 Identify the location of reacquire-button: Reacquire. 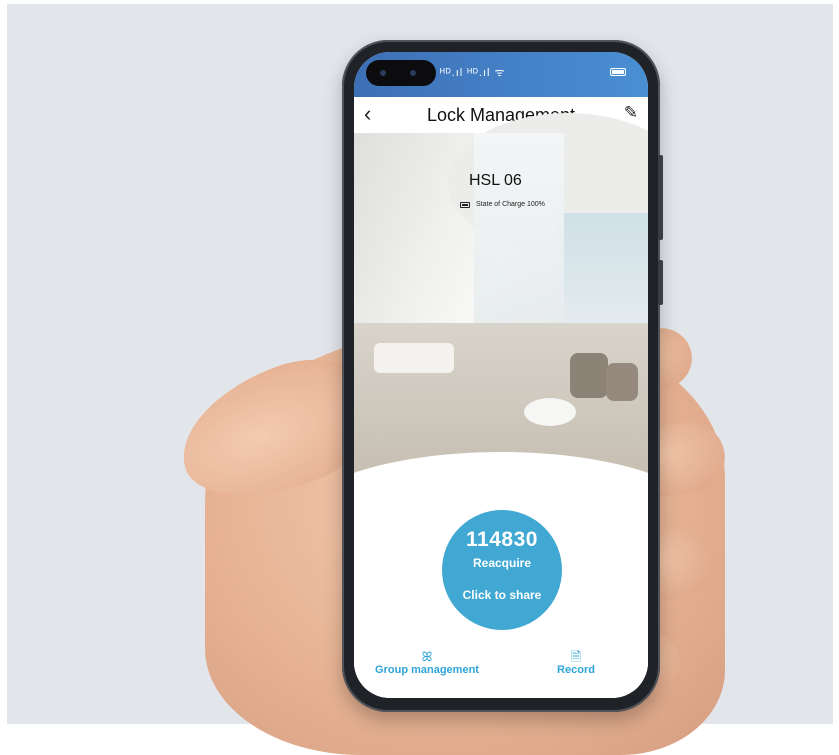
(502, 563).